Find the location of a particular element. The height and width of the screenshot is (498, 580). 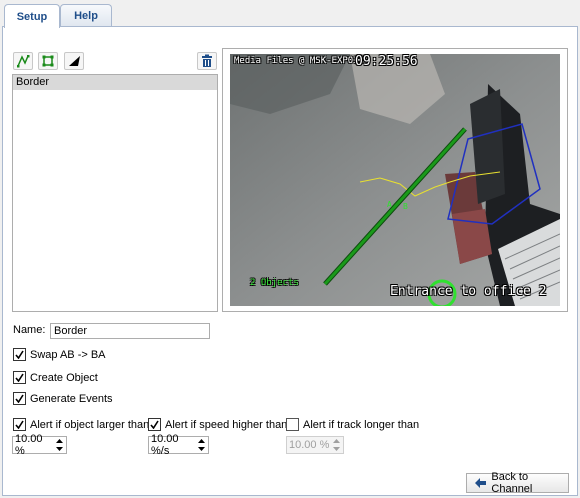

alert-size-stepper: 10.00 % is located at coordinates (39, 445).